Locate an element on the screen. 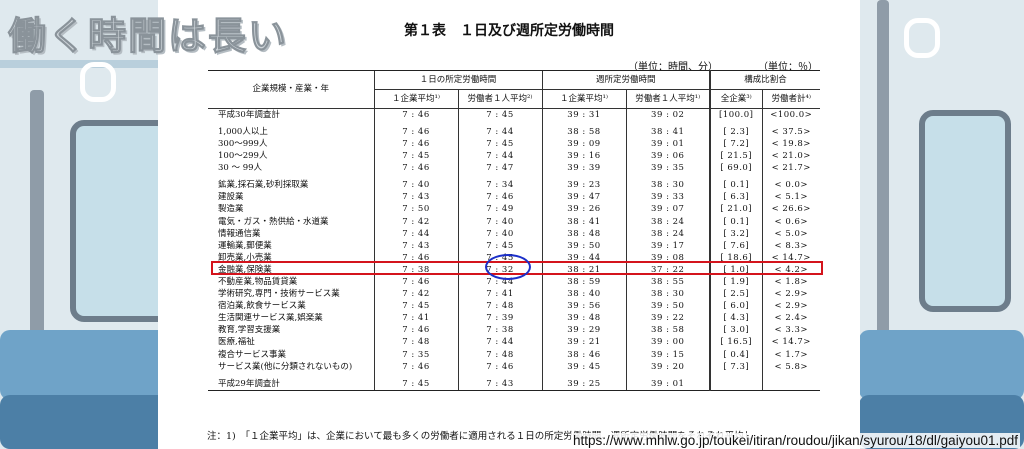 This screenshot has width=1024, height=449. cell-label: 300～999人 is located at coordinates (243, 143).